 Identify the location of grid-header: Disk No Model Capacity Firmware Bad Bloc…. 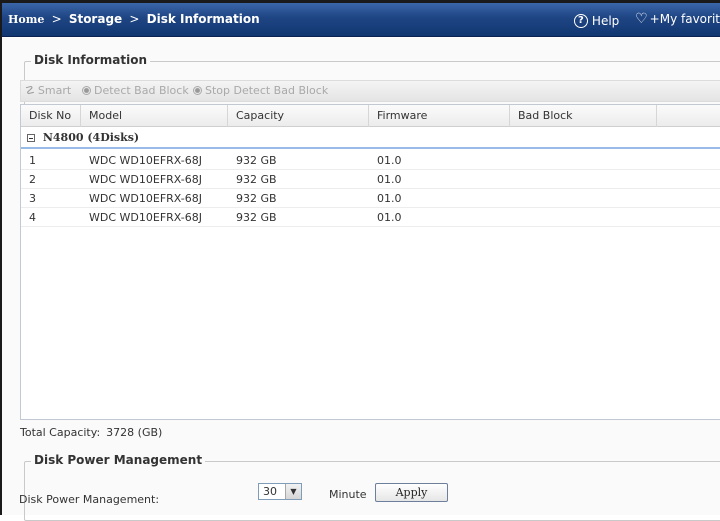
(370, 116).